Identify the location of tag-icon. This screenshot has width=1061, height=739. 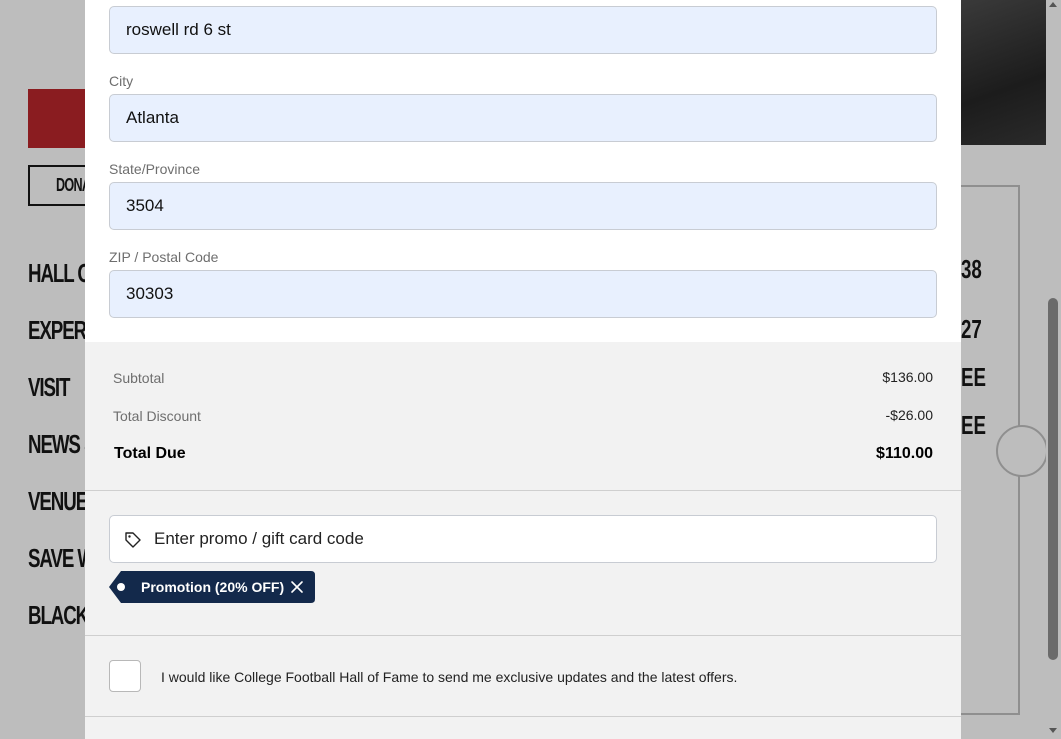
(133, 540).